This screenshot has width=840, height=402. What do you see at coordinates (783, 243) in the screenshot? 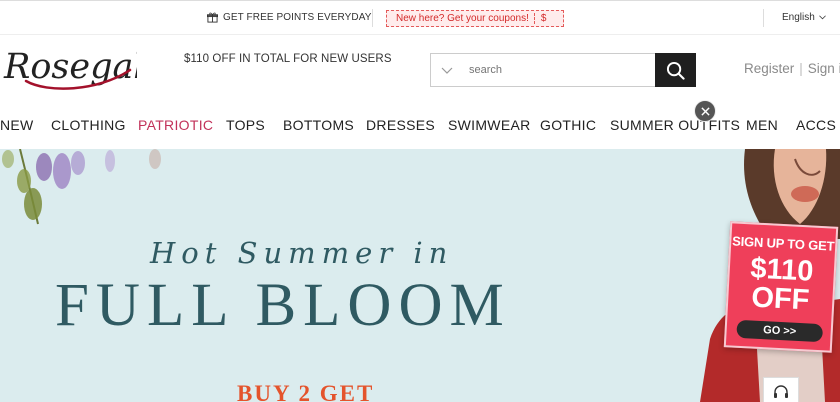
I see `signup-line: SIGN UP TO GET` at bounding box center [783, 243].